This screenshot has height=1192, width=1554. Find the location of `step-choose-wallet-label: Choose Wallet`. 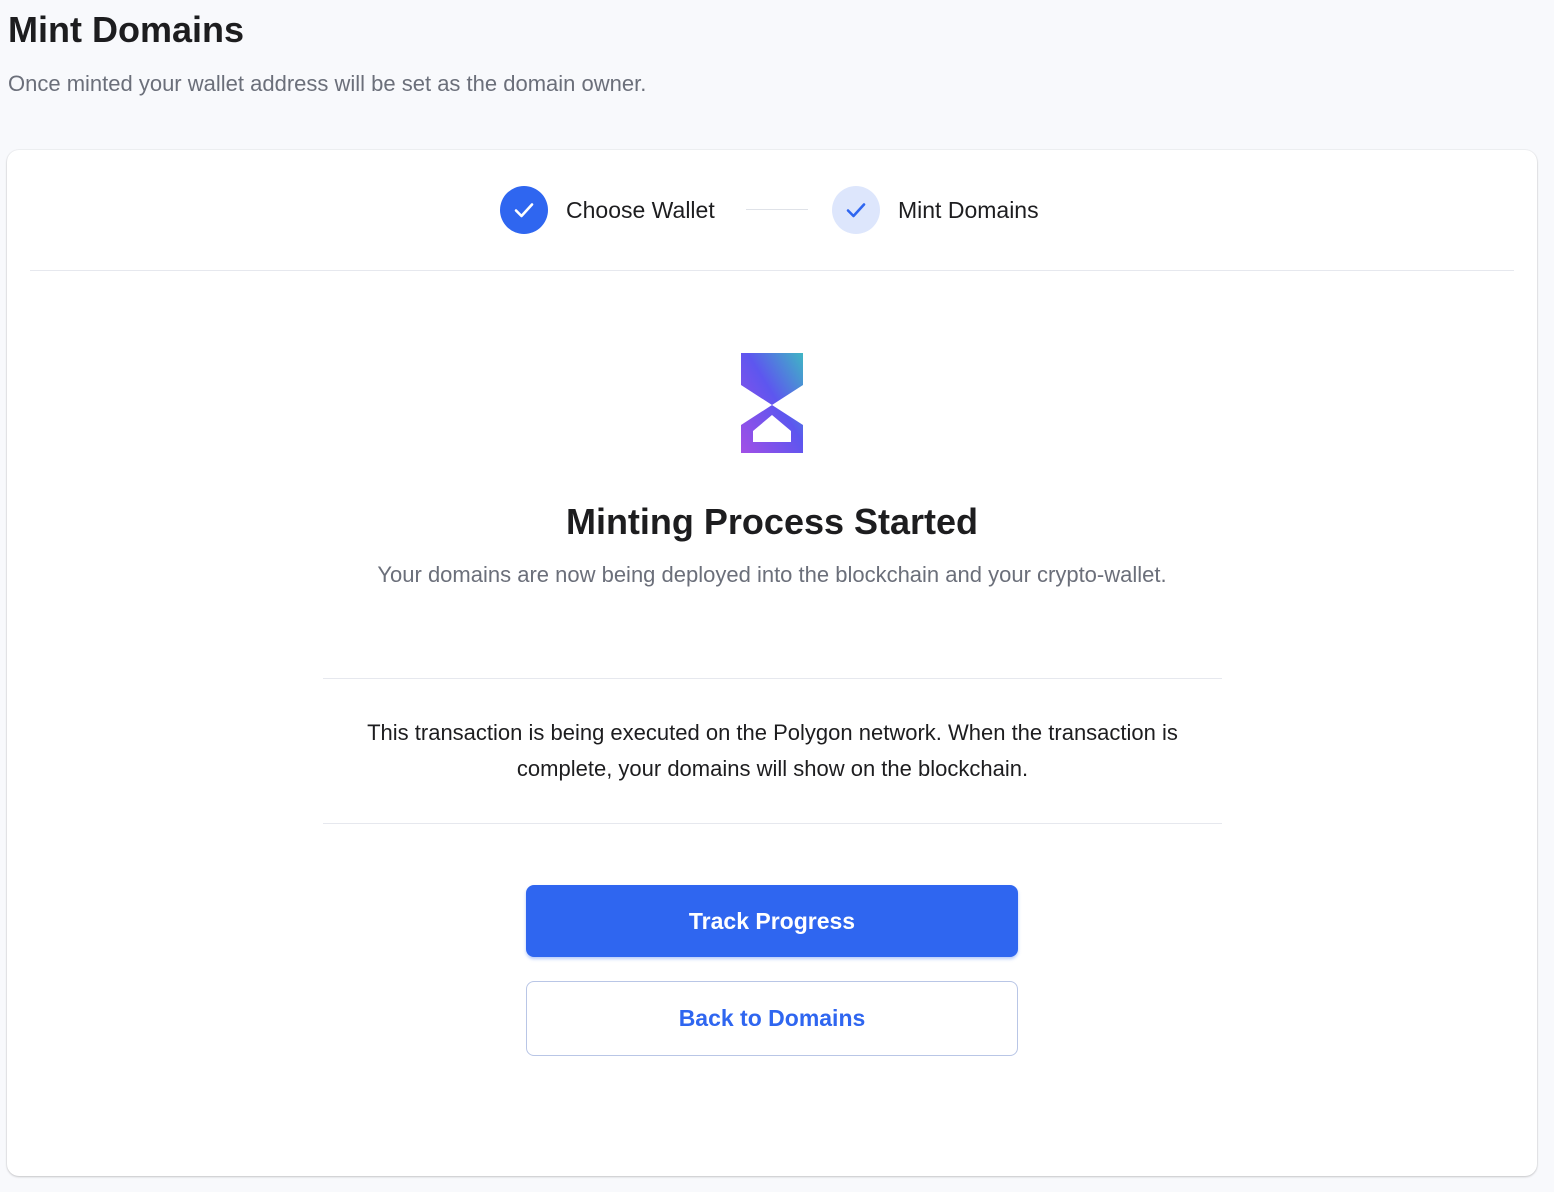

step-choose-wallet-label: Choose Wallet is located at coordinates (640, 210).